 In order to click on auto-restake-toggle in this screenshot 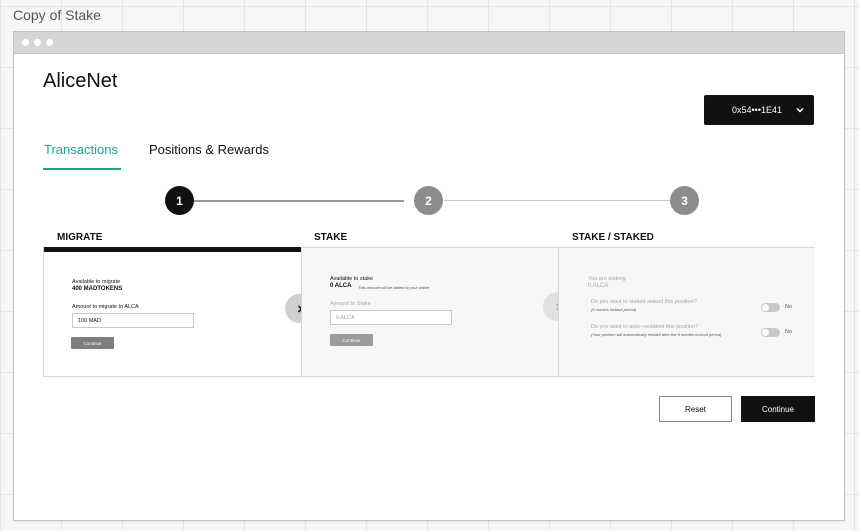, I will do `click(770, 332)`.